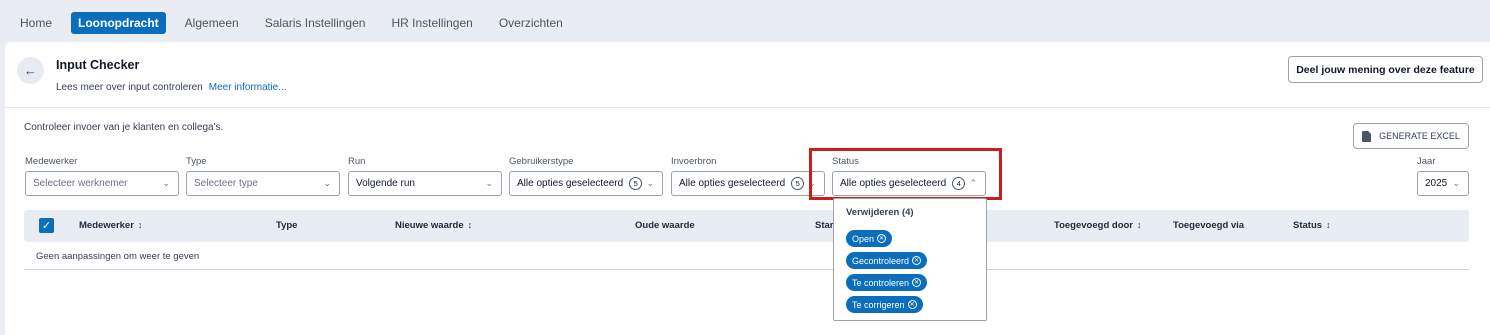 Image resolution: width=1490 pixels, height=335 pixels. I want to click on jaar-select: 2025 ⌄, so click(1443, 183).